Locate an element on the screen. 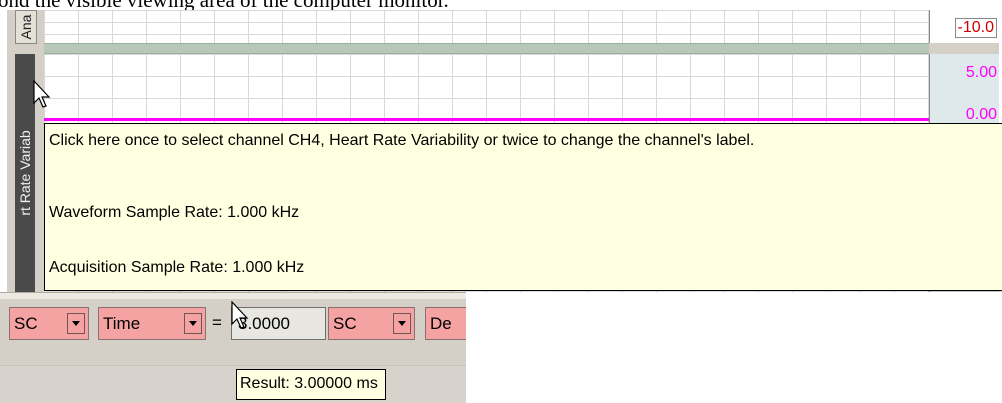 The height and width of the screenshot is (403, 1002). channel-3-scale: -10.0 is located at coordinates (964, 26).